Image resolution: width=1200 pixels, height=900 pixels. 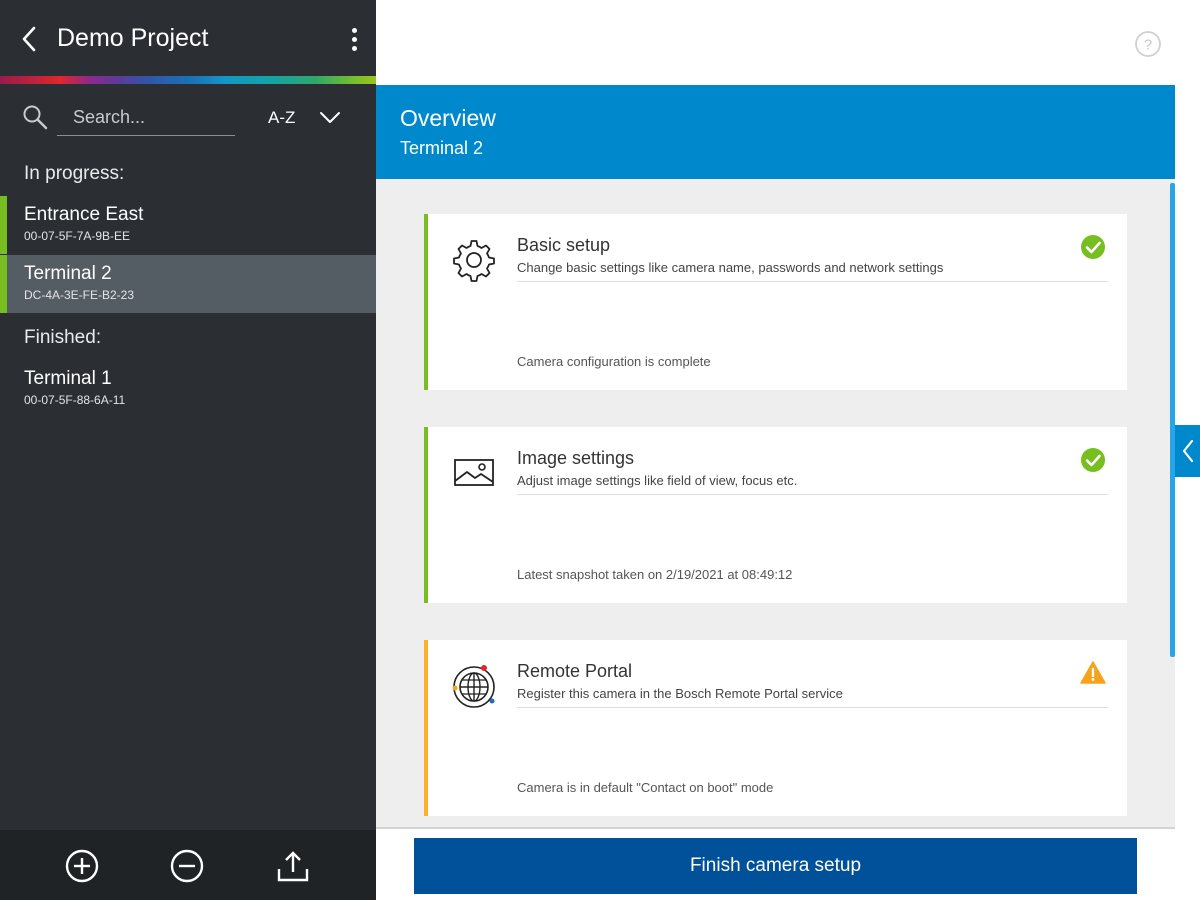 I want to click on device-name: Terminal 1, so click(x=68, y=378).